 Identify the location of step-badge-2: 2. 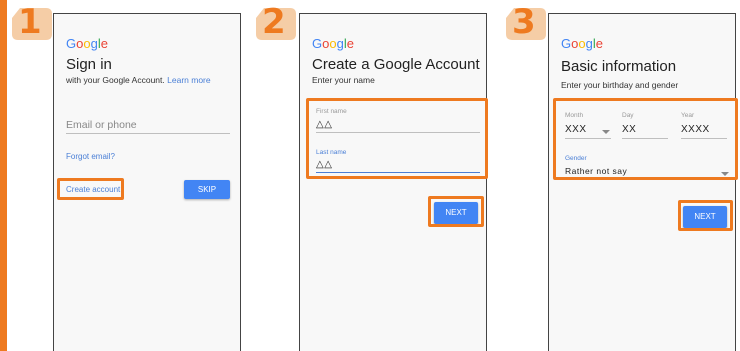
(276, 22).